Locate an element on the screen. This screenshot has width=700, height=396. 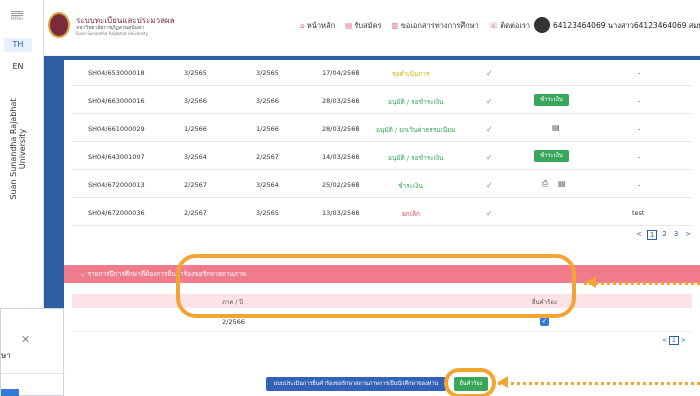
term-value: 2/2566 is located at coordinates (233, 322).